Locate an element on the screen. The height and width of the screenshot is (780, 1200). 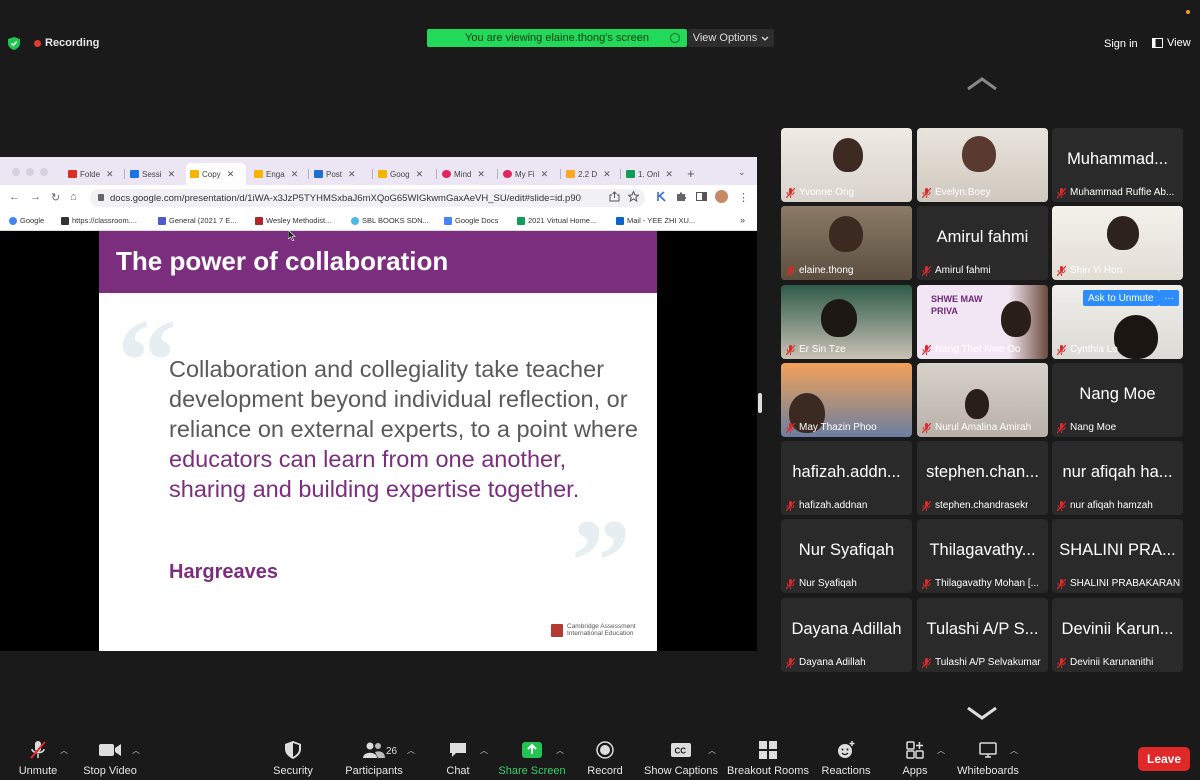
back-arrow-icon: ← is located at coordinates (14, 197).